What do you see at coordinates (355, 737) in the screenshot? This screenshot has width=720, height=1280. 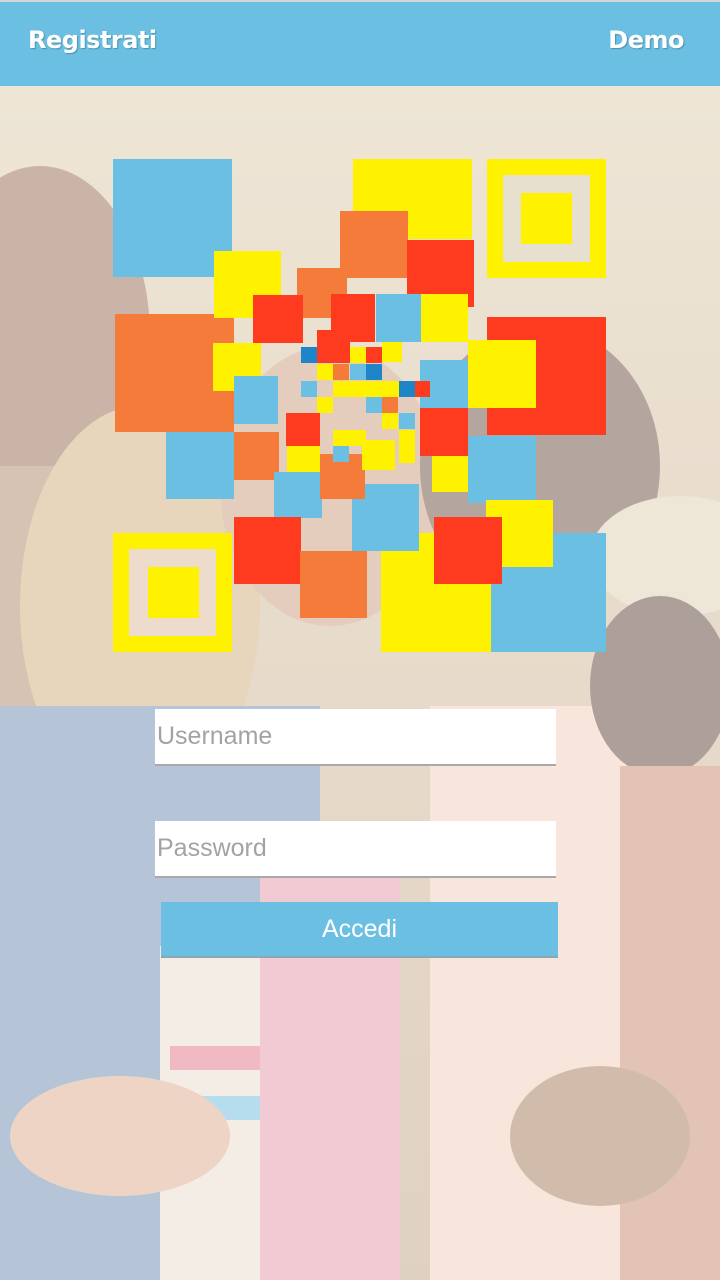 I see `username-input` at bounding box center [355, 737].